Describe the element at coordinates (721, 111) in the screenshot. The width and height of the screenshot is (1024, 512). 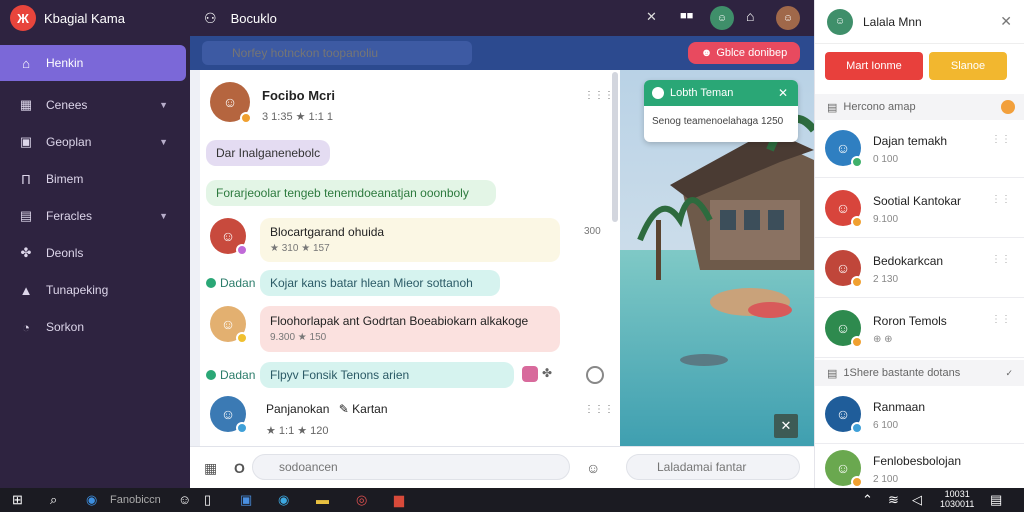
I see `notification-toast: Lobth Teman ✕ Senog teamenoelahaga 1250` at that location.